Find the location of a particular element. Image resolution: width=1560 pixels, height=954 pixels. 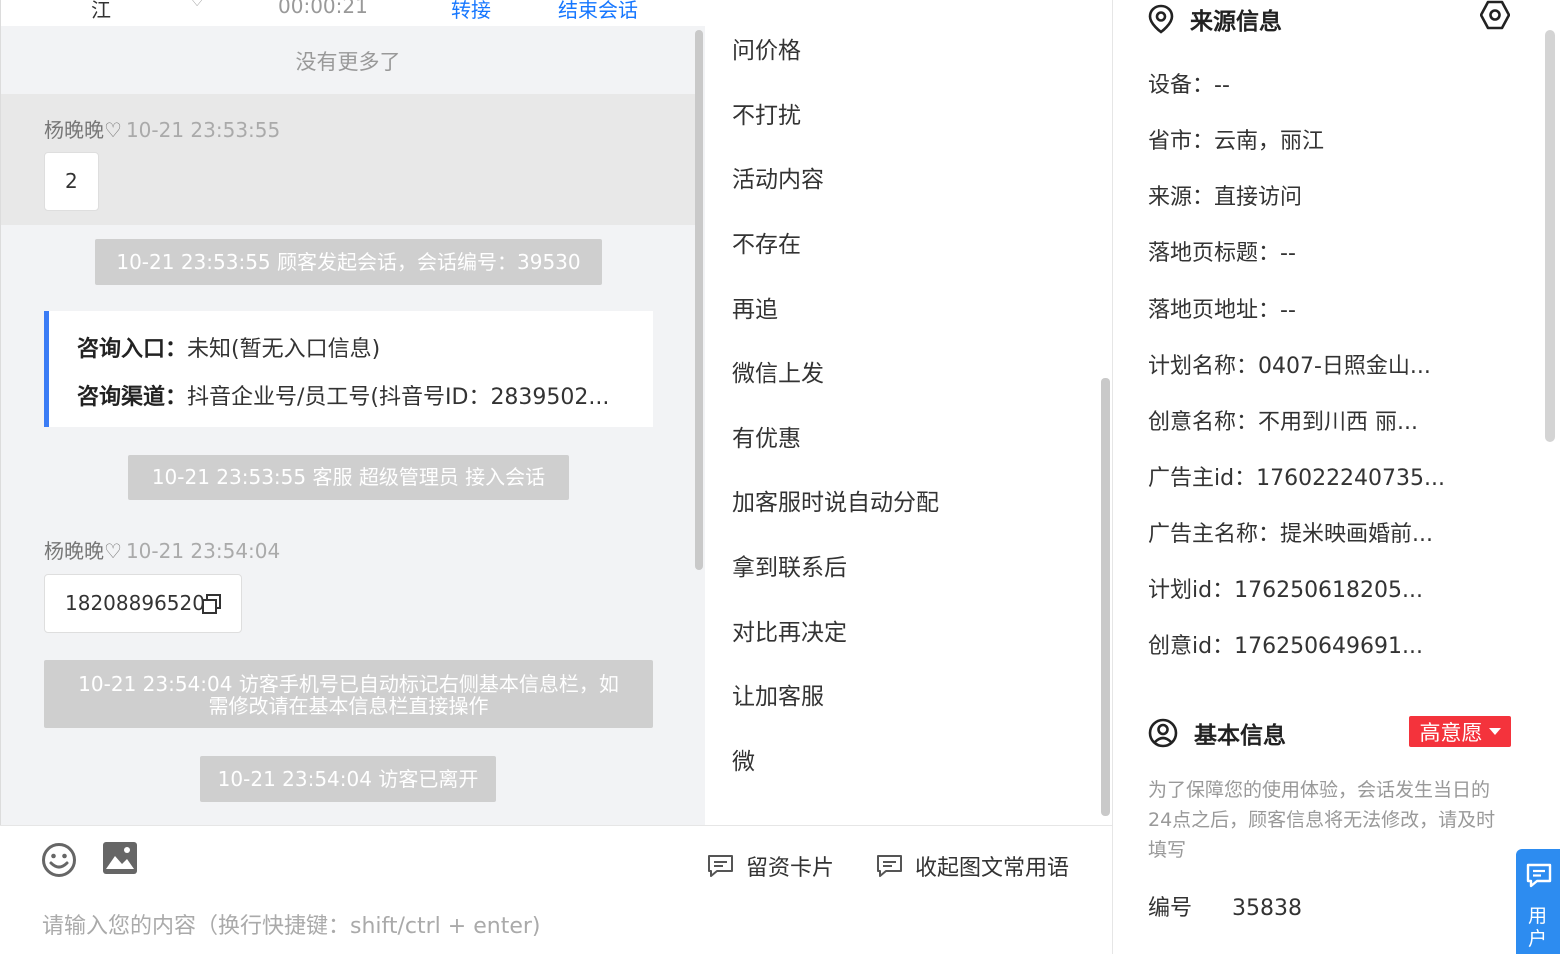

settings-hexagon-icon is located at coordinates (1495, 15).